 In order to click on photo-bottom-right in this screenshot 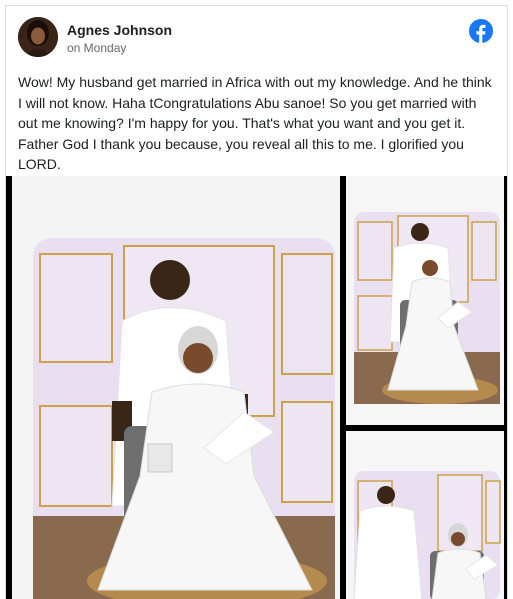, I will do `click(425, 515)`.